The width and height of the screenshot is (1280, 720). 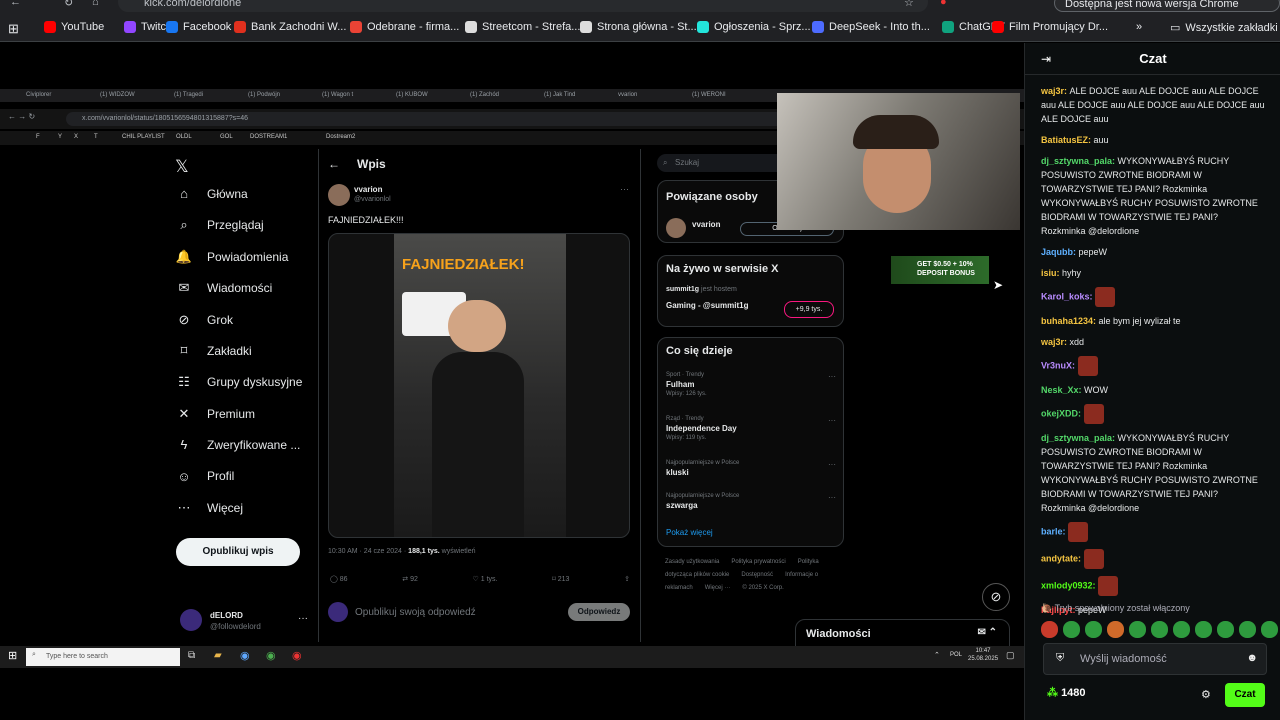 What do you see at coordinates (1067, 321) in the screenshot?
I see `chat-username: buhaha1234` at bounding box center [1067, 321].